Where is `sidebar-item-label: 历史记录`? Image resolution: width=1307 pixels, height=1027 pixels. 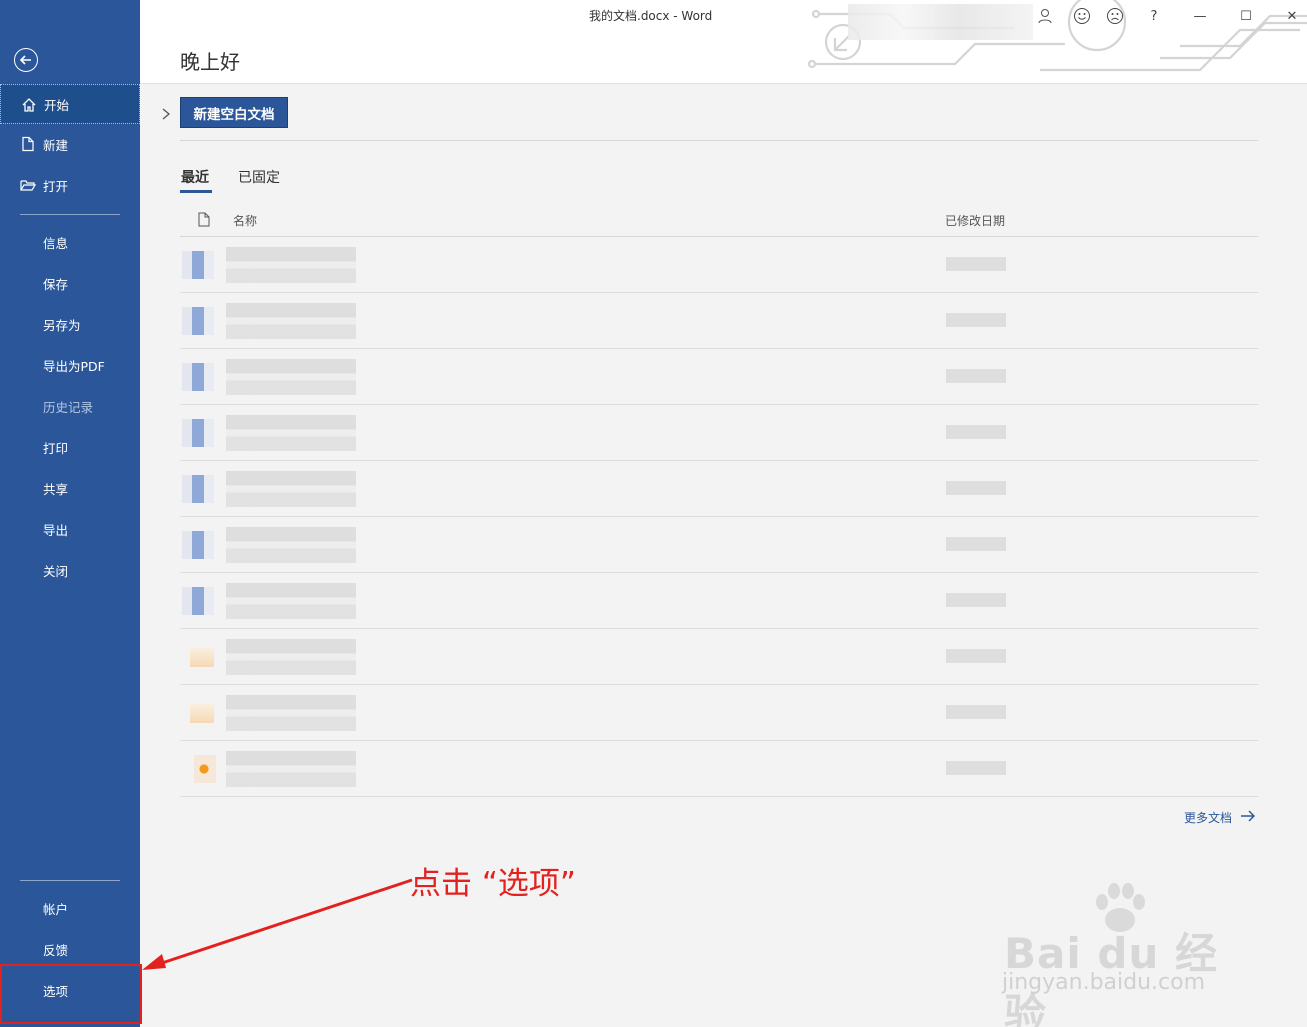 sidebar-item-label: 历史记录 is located at coordinates (68, 407).